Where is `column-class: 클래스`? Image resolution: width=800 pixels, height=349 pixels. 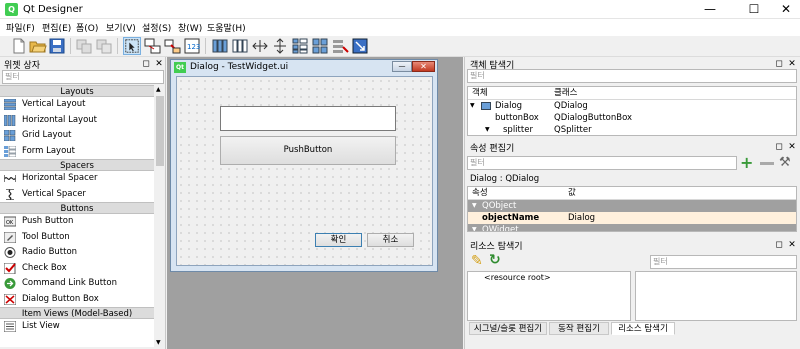 column-class: 클래스 is located at coordinates (565, 93).